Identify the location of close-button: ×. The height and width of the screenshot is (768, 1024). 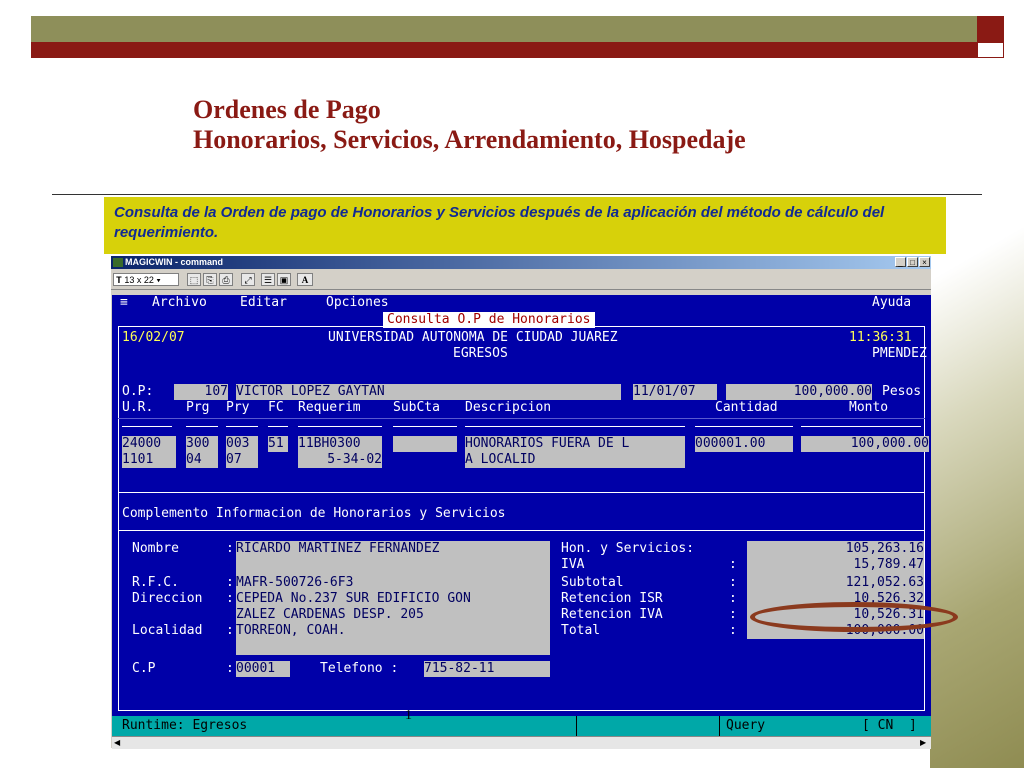
(924, 262).